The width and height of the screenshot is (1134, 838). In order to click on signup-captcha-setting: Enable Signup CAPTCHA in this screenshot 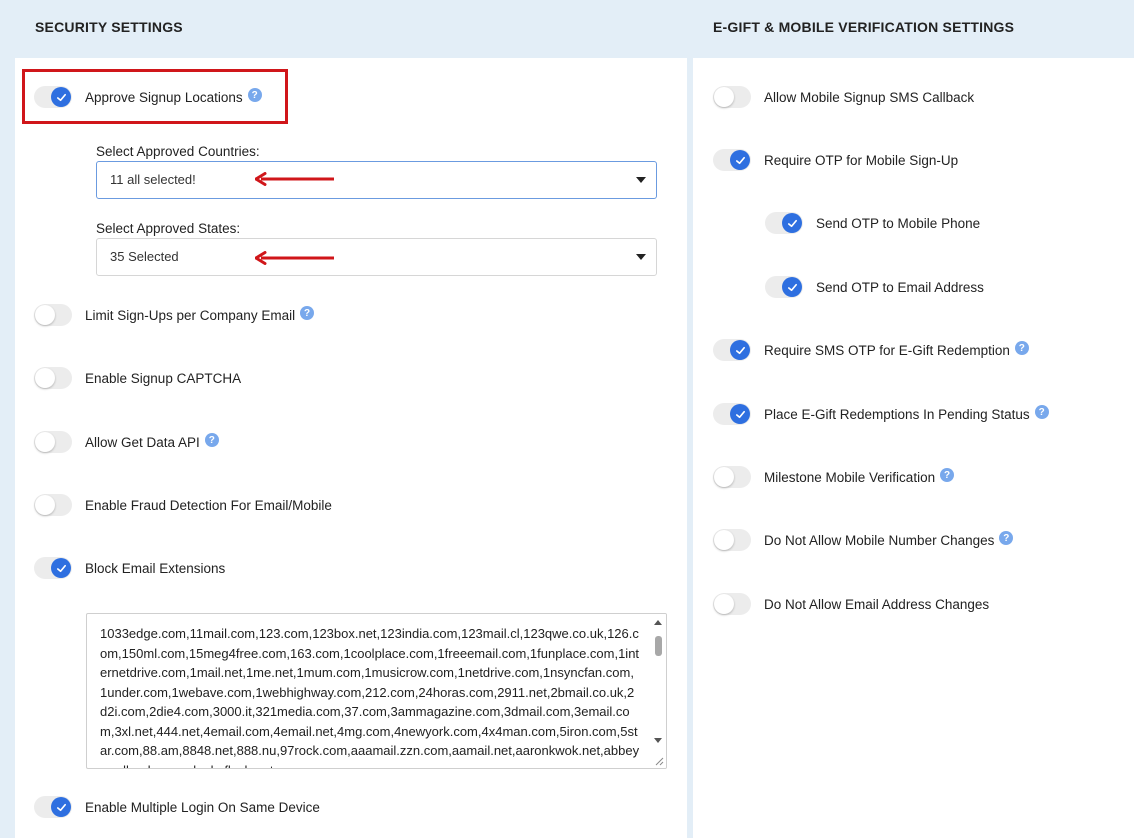, I will do `click(137, 378)`.